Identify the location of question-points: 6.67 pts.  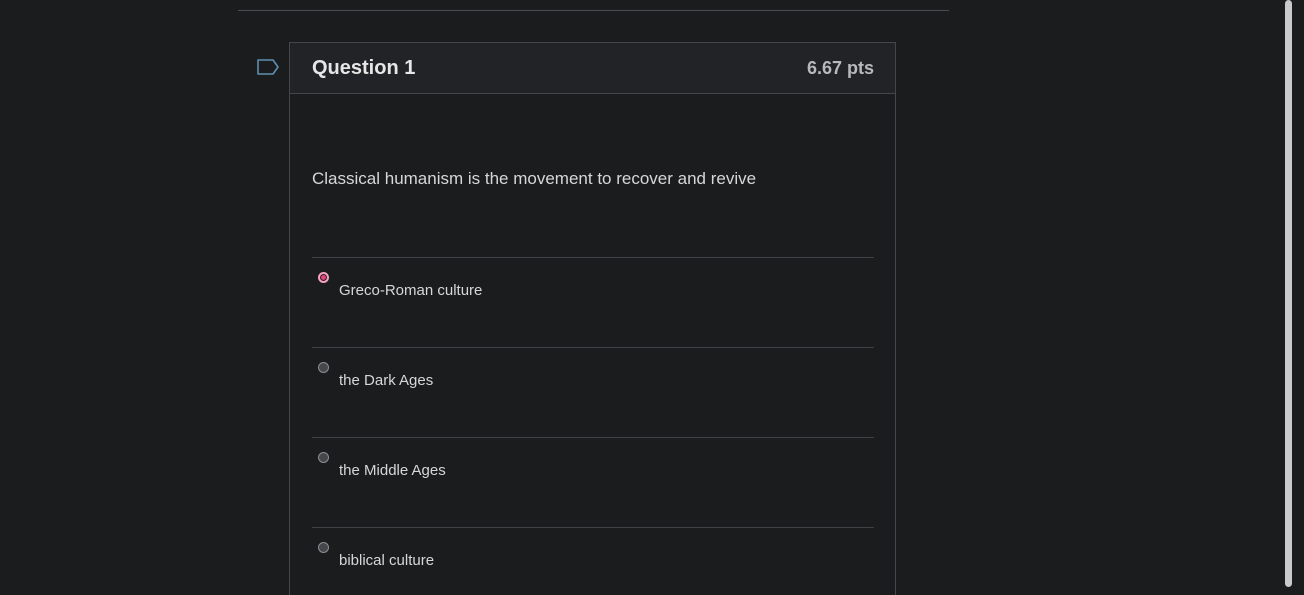
(840, 67).